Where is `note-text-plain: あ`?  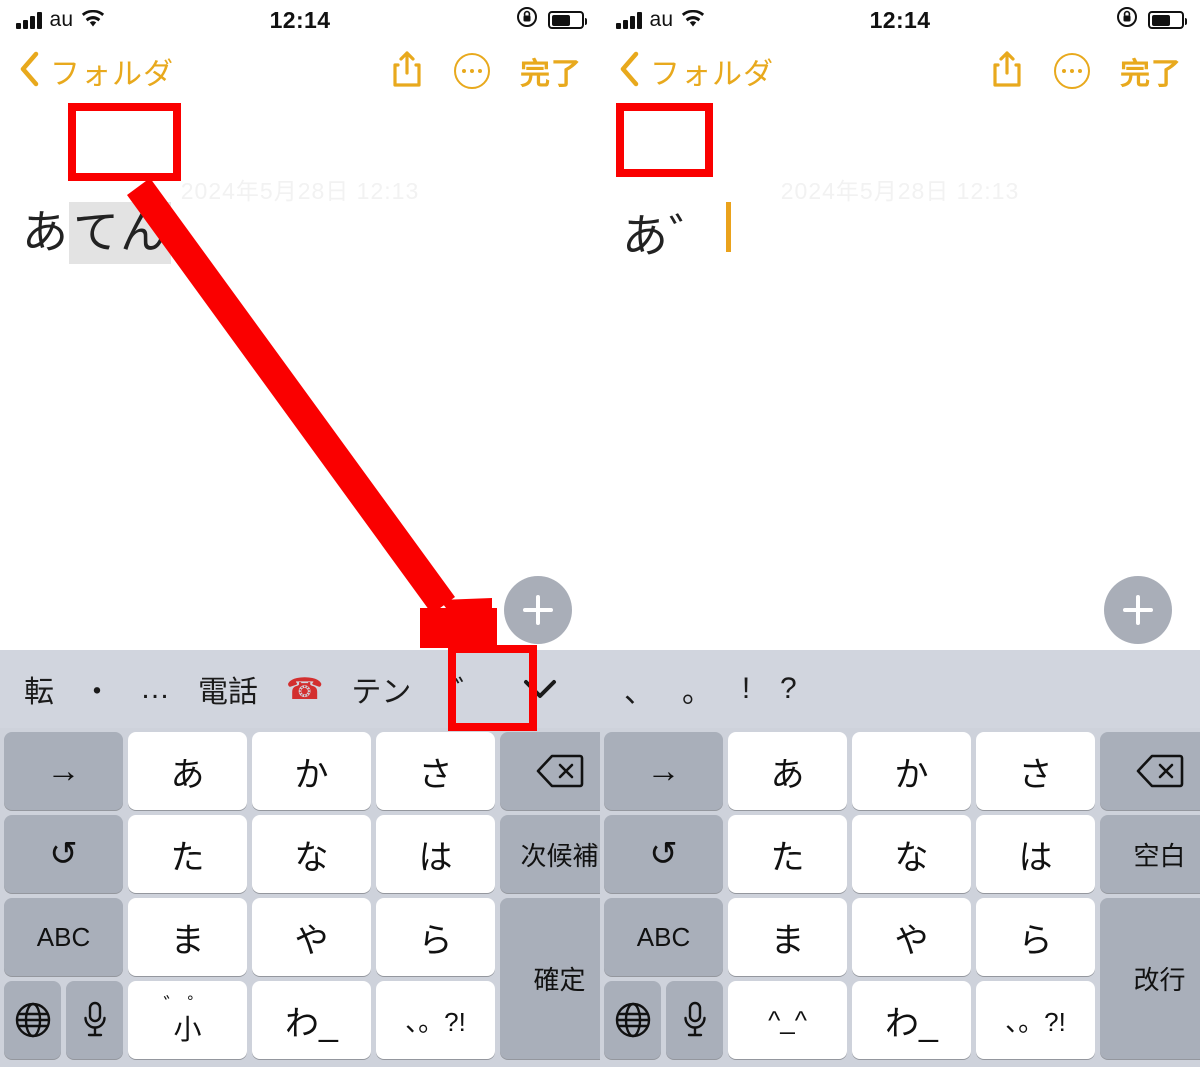
note-text-plain: あ is located at coordinates (45, 232).